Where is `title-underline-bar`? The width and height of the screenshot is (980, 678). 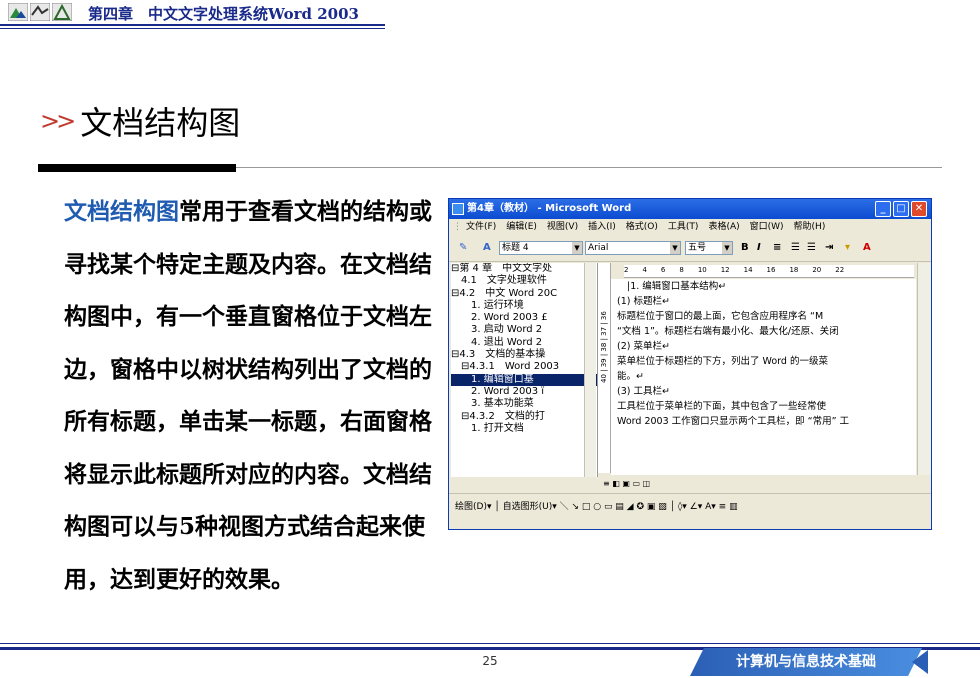 title-underline-bar is located at coordinates (137, 168).